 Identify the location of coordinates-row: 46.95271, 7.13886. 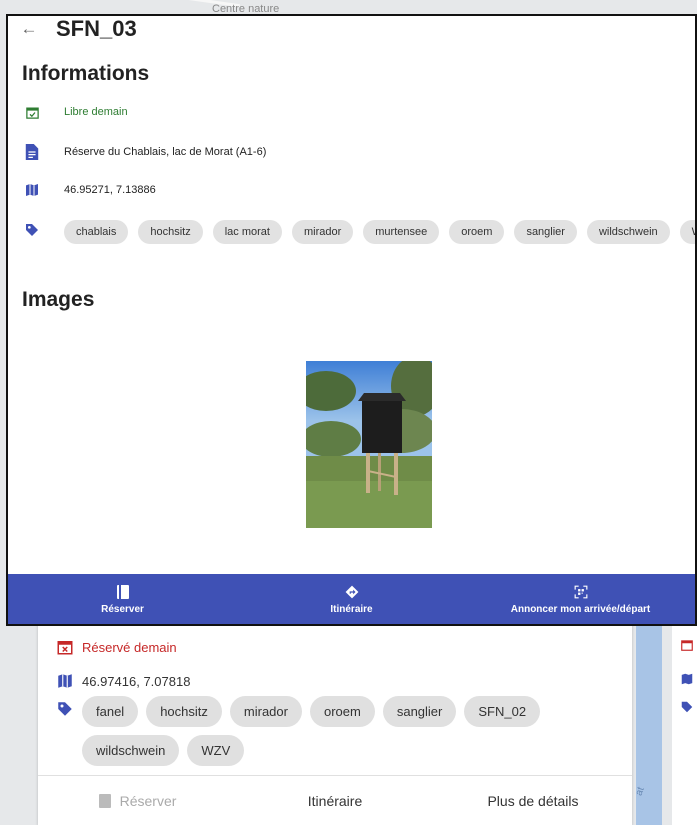
(90, 190).